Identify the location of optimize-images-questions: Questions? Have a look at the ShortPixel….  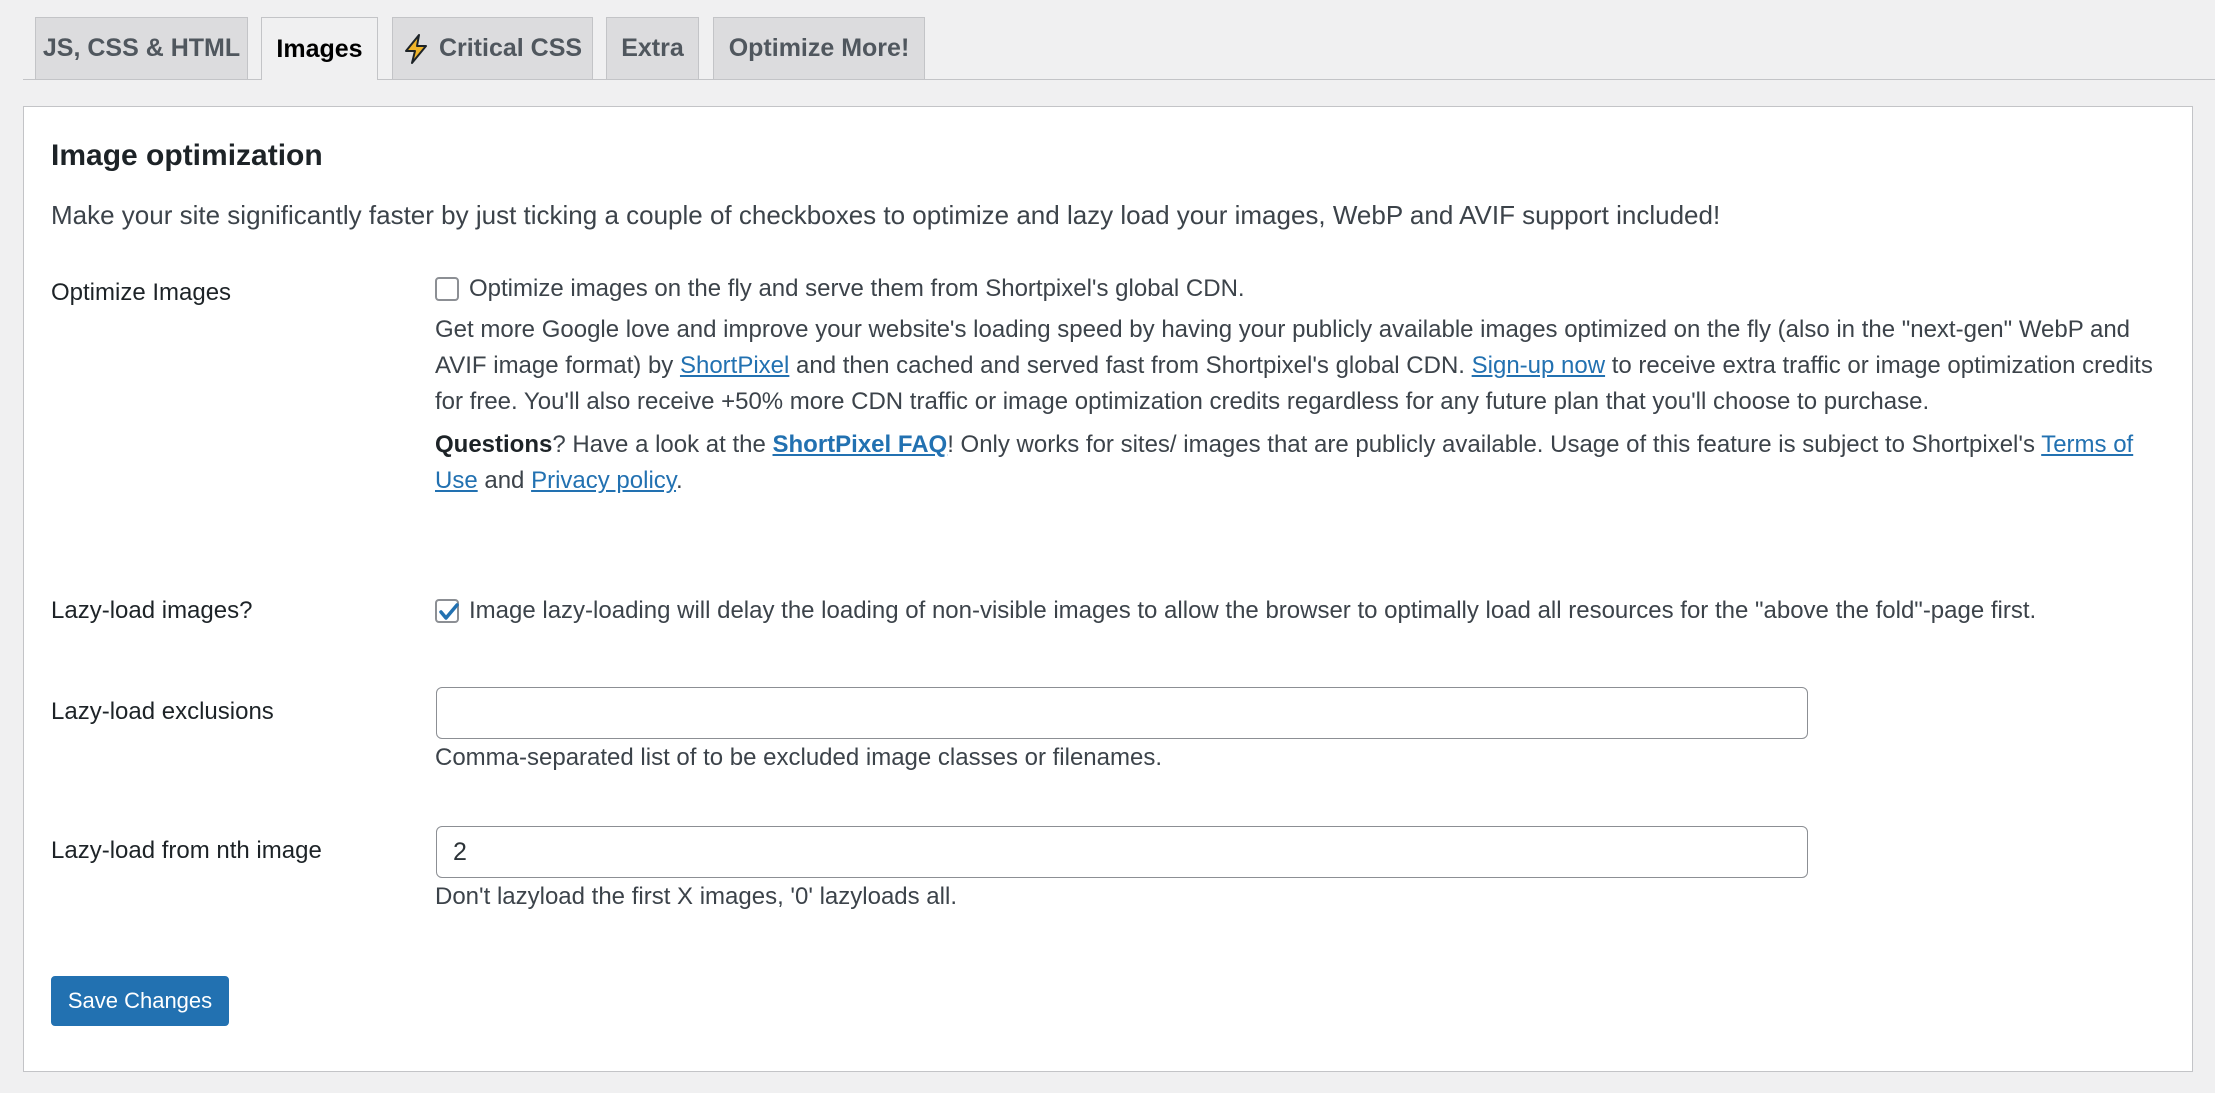
(1302, 463).